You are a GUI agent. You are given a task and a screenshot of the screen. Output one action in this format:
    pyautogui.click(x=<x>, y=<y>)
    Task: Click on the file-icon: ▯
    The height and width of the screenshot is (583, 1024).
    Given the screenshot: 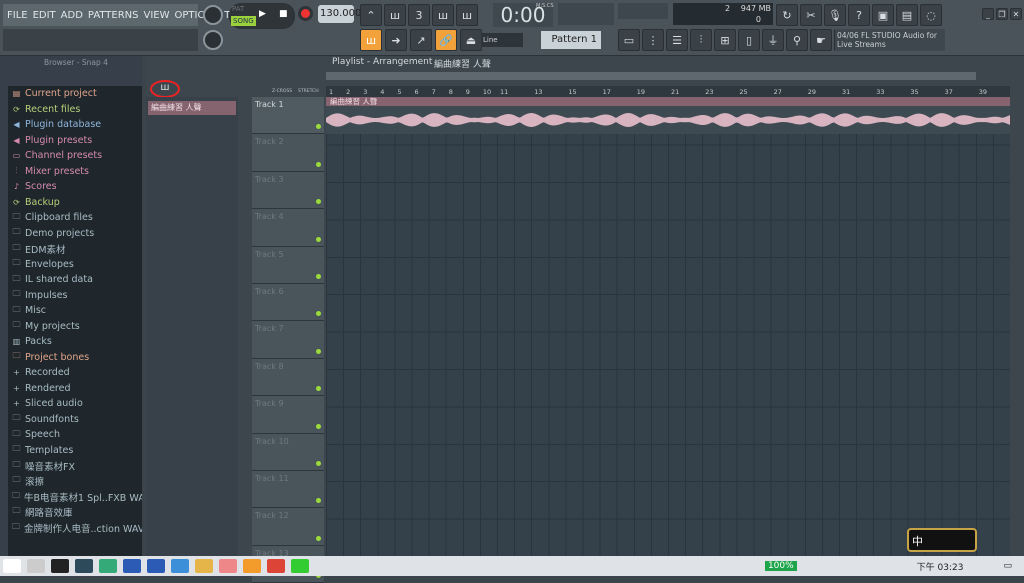 What is the action you would take?
    pyautogui.click(x=749, y=40)
    